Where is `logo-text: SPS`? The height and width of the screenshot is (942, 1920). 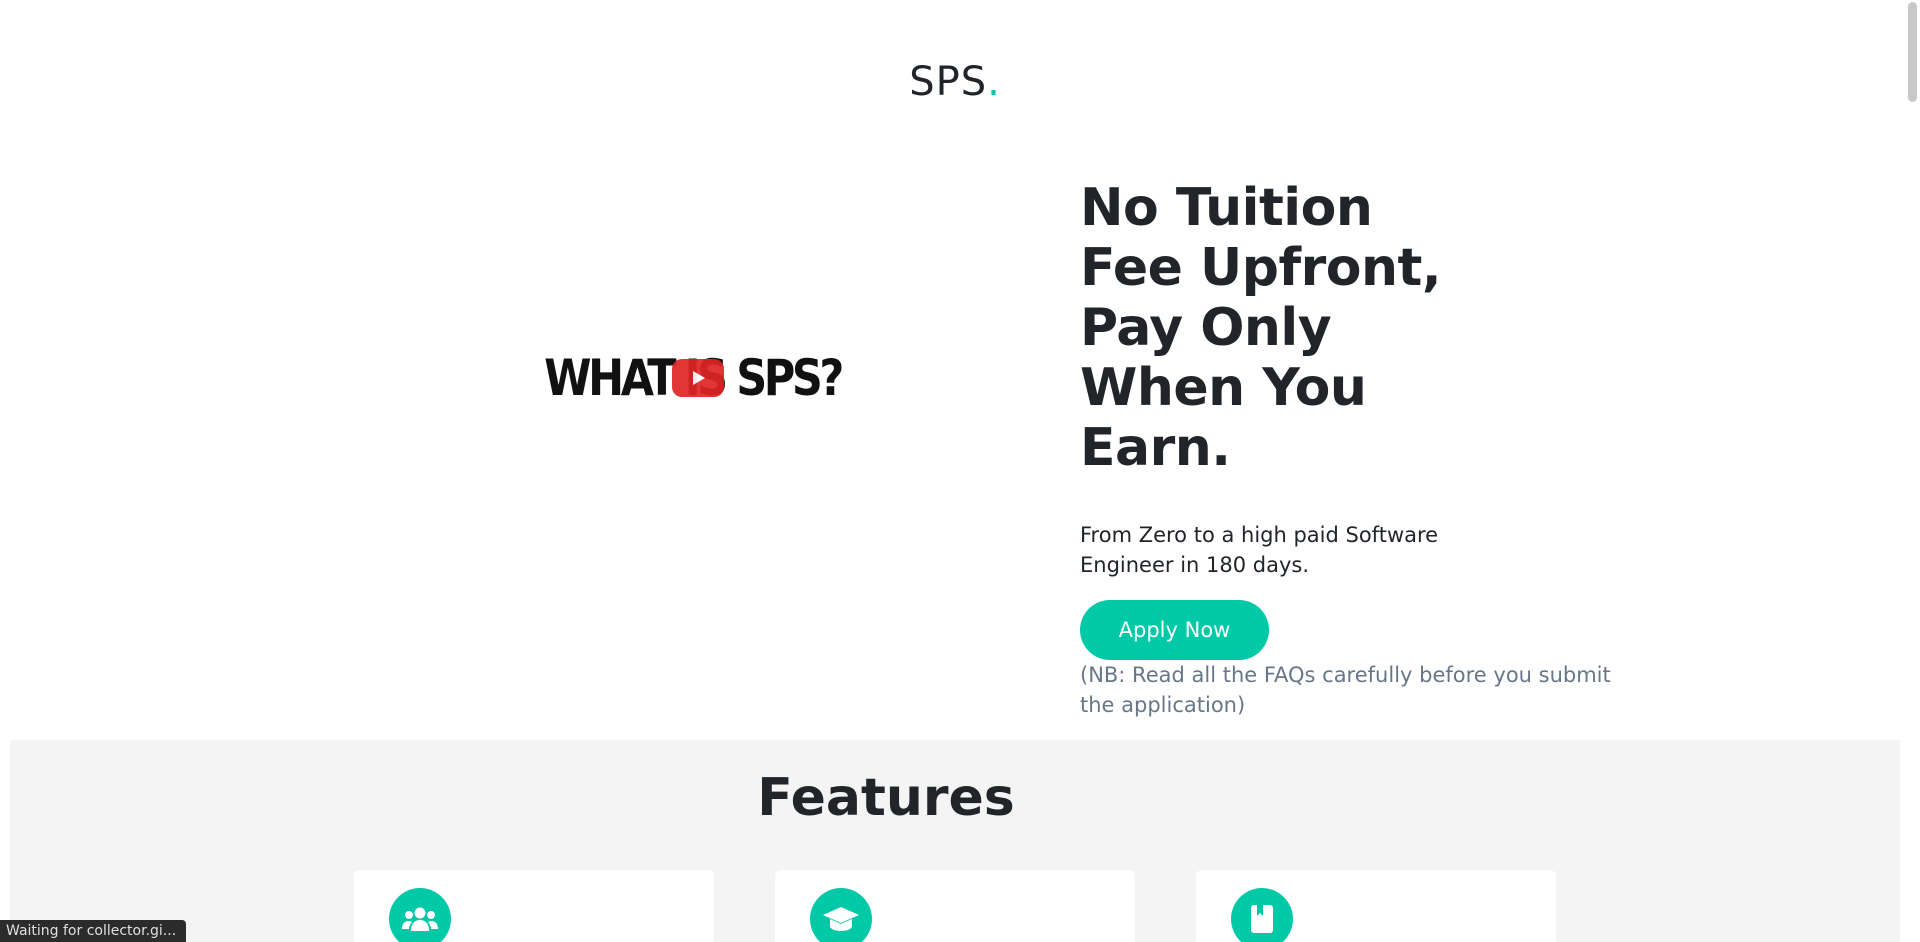
logo-text: SPS is located at coordinates (948, 82).